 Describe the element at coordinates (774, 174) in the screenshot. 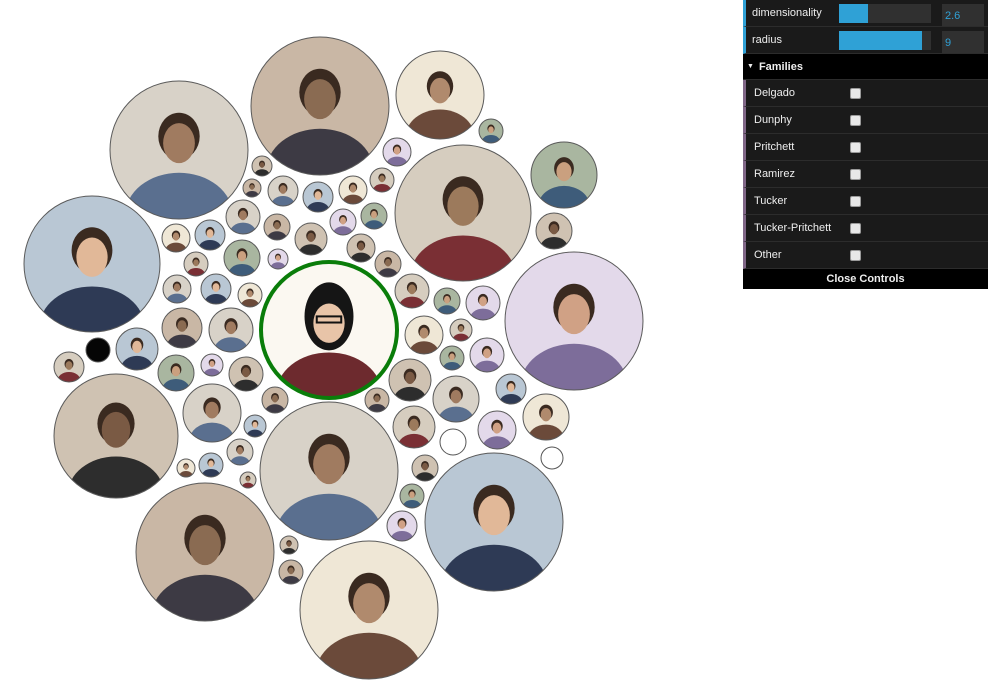

I see `family-label: Ramirez` at that location.